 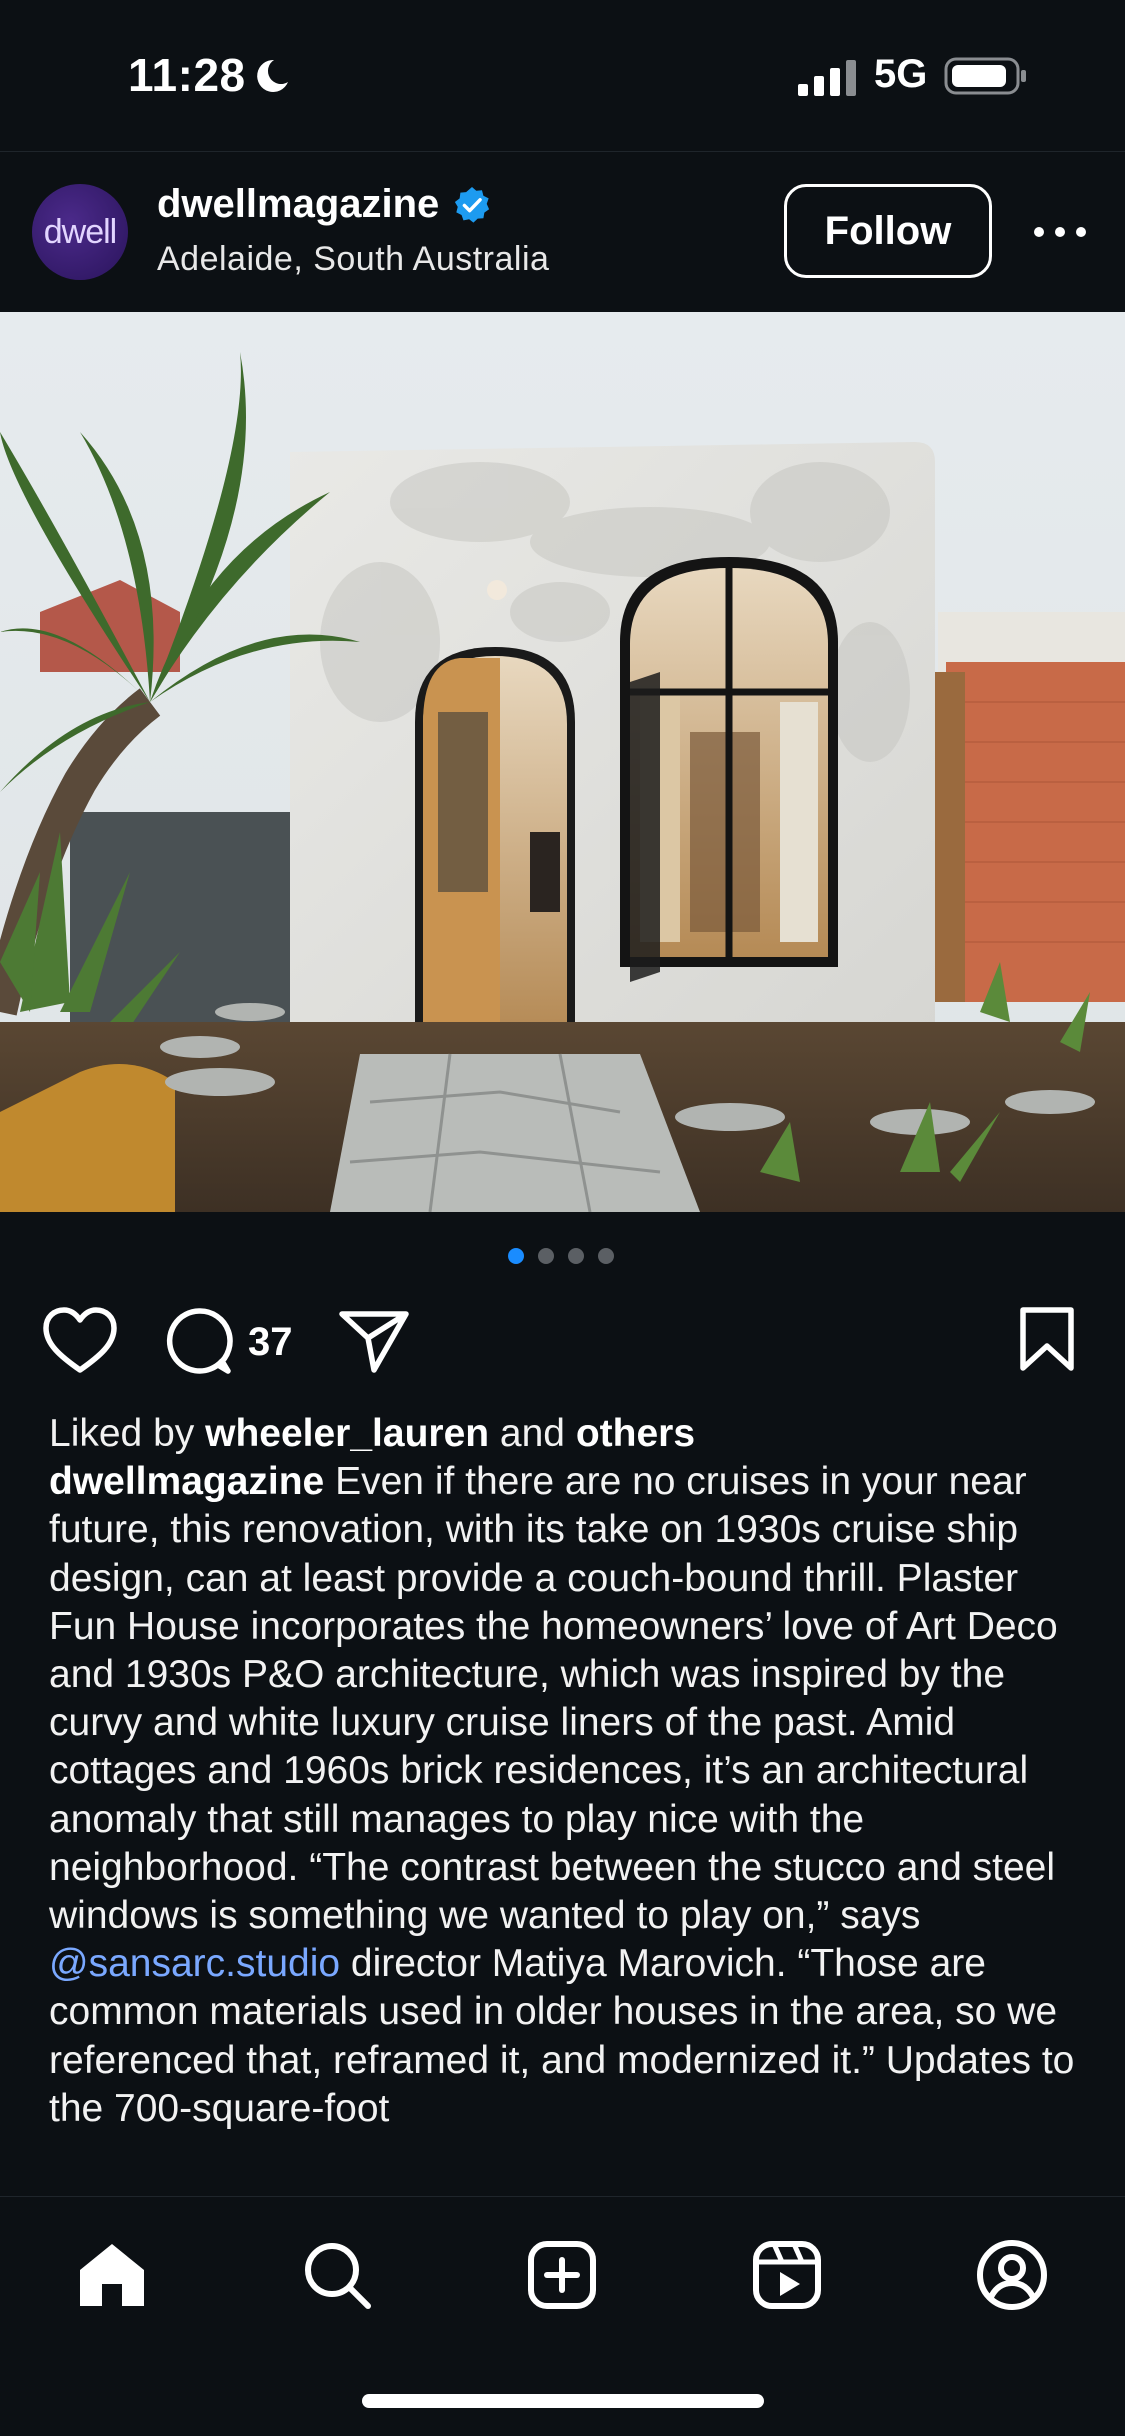 I want to click on liked-by-others: others, so click(x=635, y=1433).